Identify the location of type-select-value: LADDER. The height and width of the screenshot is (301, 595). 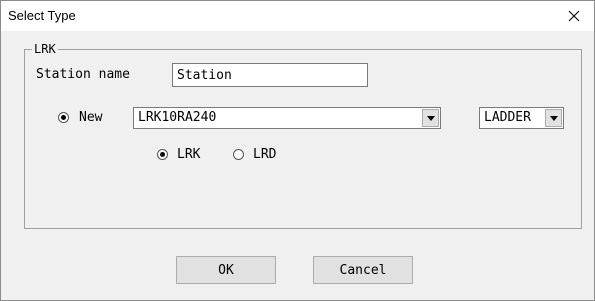
(507, 117).